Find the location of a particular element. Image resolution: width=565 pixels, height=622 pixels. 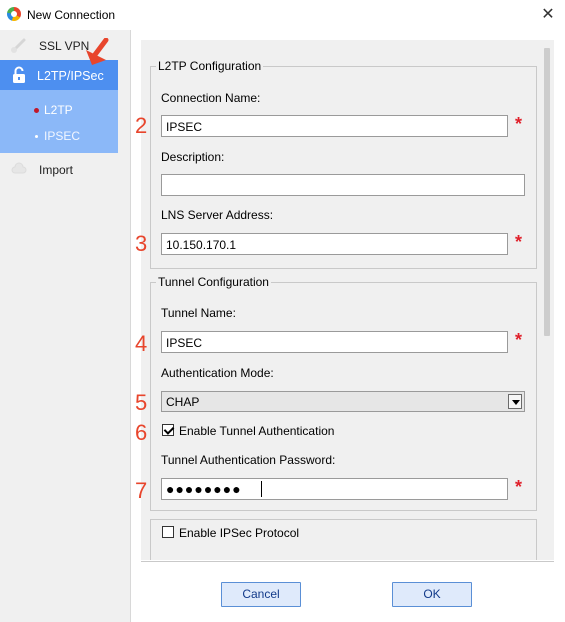

cloud-icon is located at coordinates (19, 168).